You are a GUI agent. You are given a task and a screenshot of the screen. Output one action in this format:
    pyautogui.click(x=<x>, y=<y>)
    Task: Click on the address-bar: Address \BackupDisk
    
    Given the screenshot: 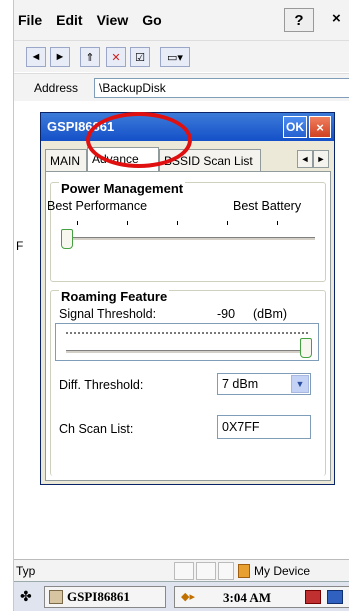 What is the action you would take?
    pyautogui.click(x=181, y=87)
    